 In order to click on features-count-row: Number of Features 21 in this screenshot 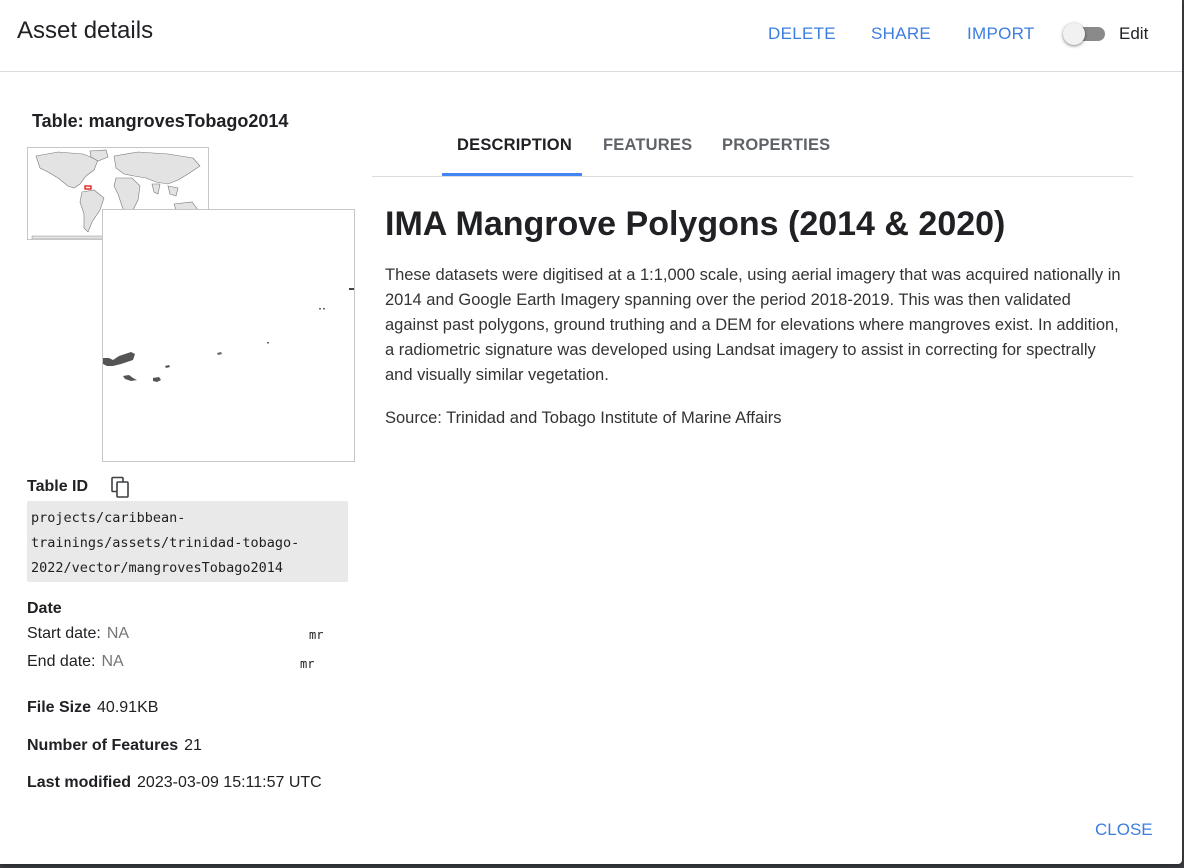, I will do `click(114, 746)`.